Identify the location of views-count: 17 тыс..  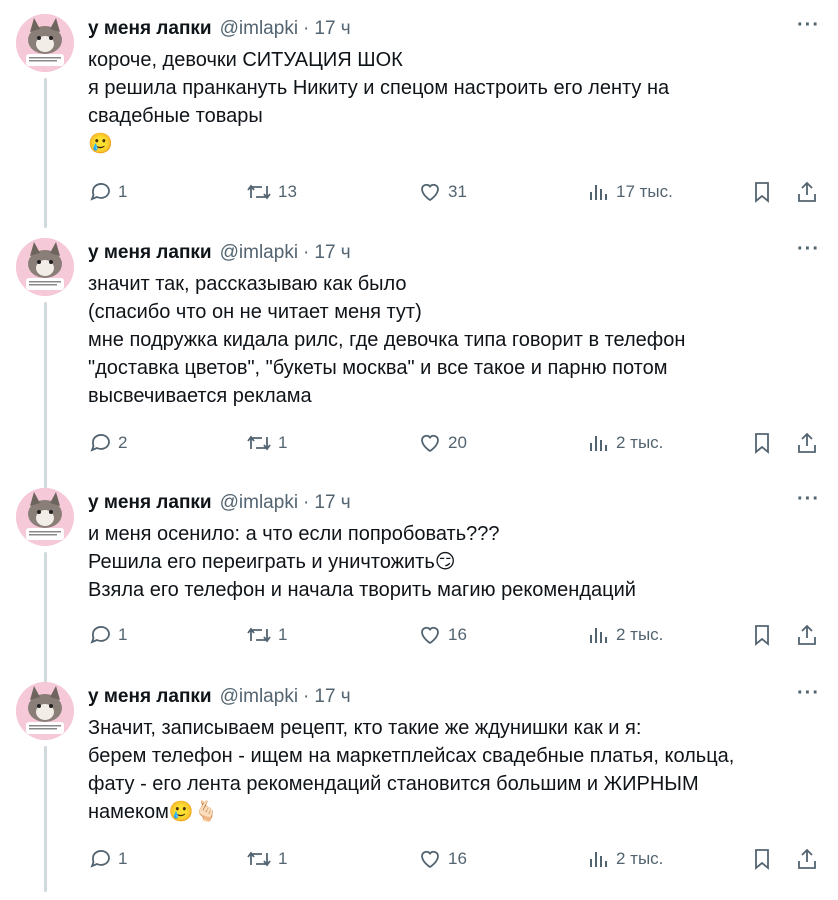
(644, 191).